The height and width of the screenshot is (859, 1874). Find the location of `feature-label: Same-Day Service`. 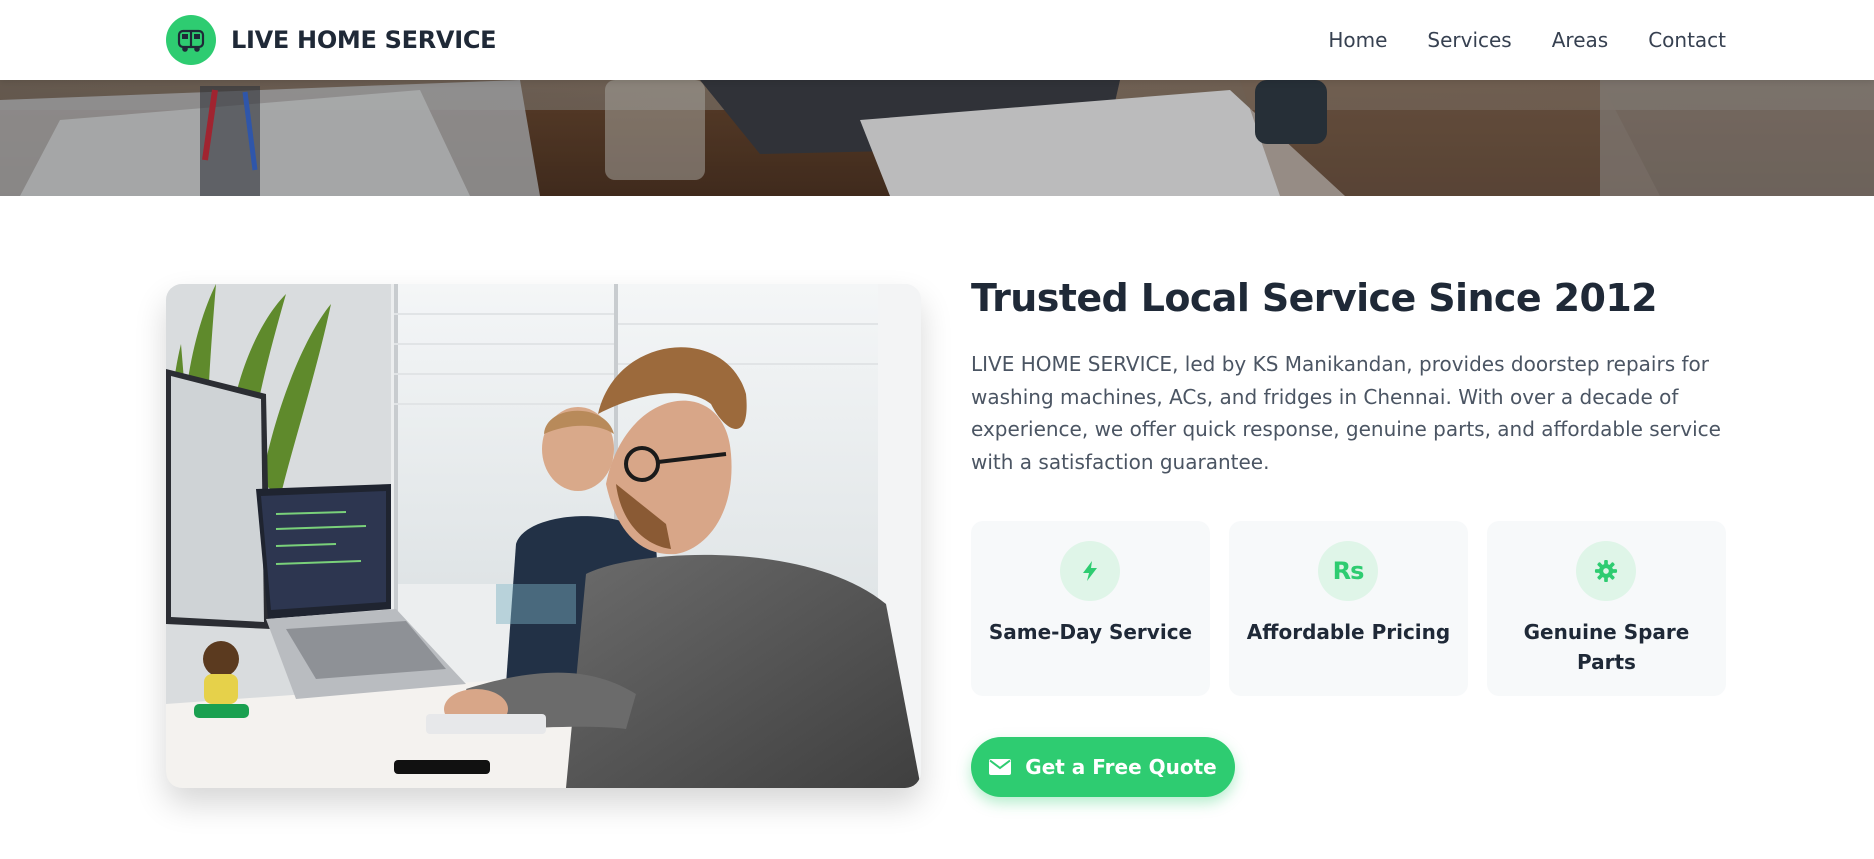

feature-label: Same-Day Service is located at coordinates (1090, 632).